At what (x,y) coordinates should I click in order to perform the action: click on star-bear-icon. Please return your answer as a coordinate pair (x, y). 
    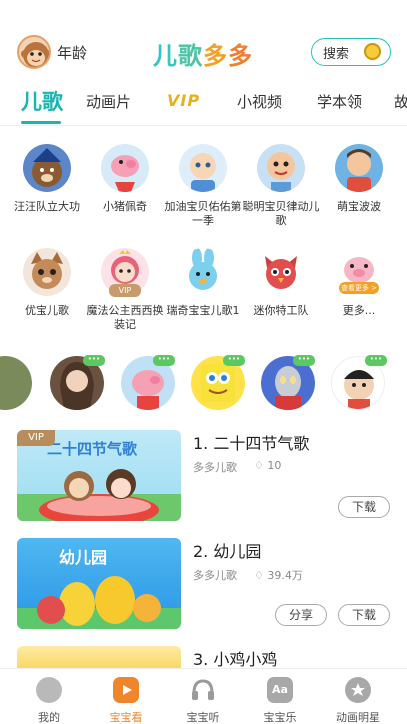
    Looking at the image, I should click on (358, 690).